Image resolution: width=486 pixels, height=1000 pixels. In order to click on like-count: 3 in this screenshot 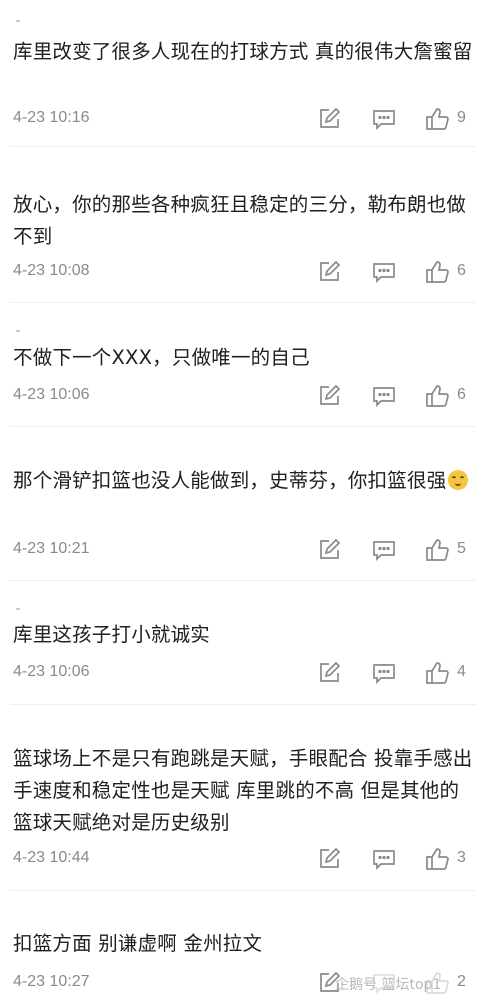, I will do `click(461, 857)`.